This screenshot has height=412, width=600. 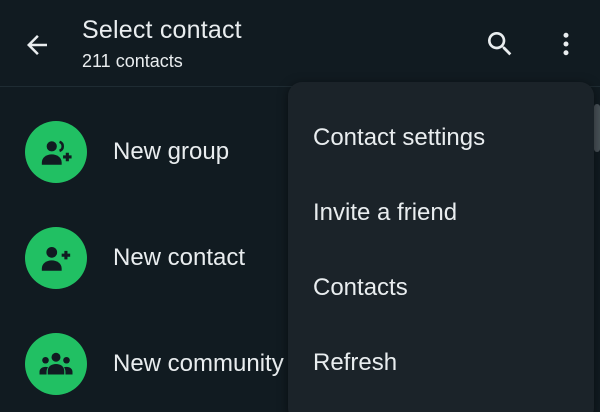 I want to click on menu-item-contacts: Contacts, so click(x=441, y=288).